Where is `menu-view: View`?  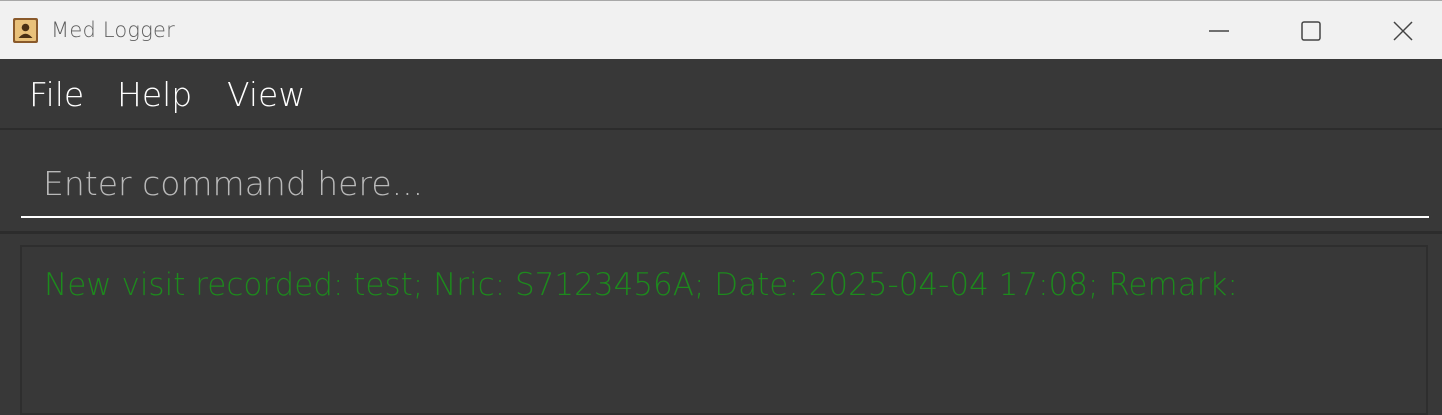
menu-view: View is located at coordinates (266, 94).